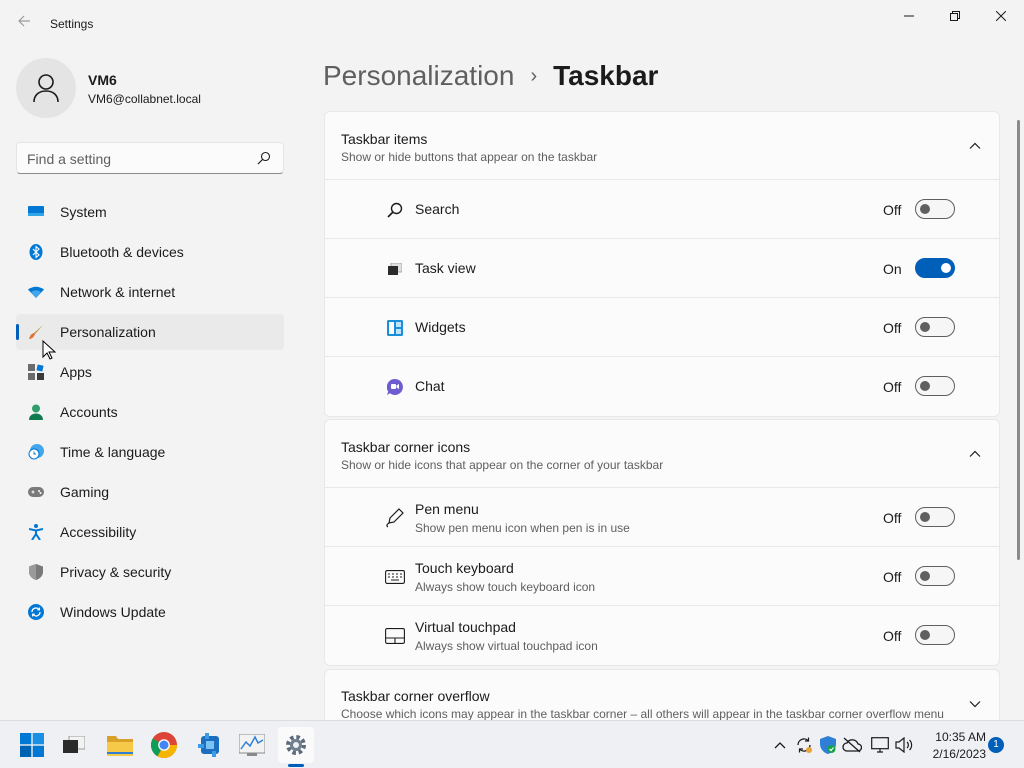 Image resolution: width=1024 pixels, height=768 pixels. I want to click on maximize-button, so click(955, 16).